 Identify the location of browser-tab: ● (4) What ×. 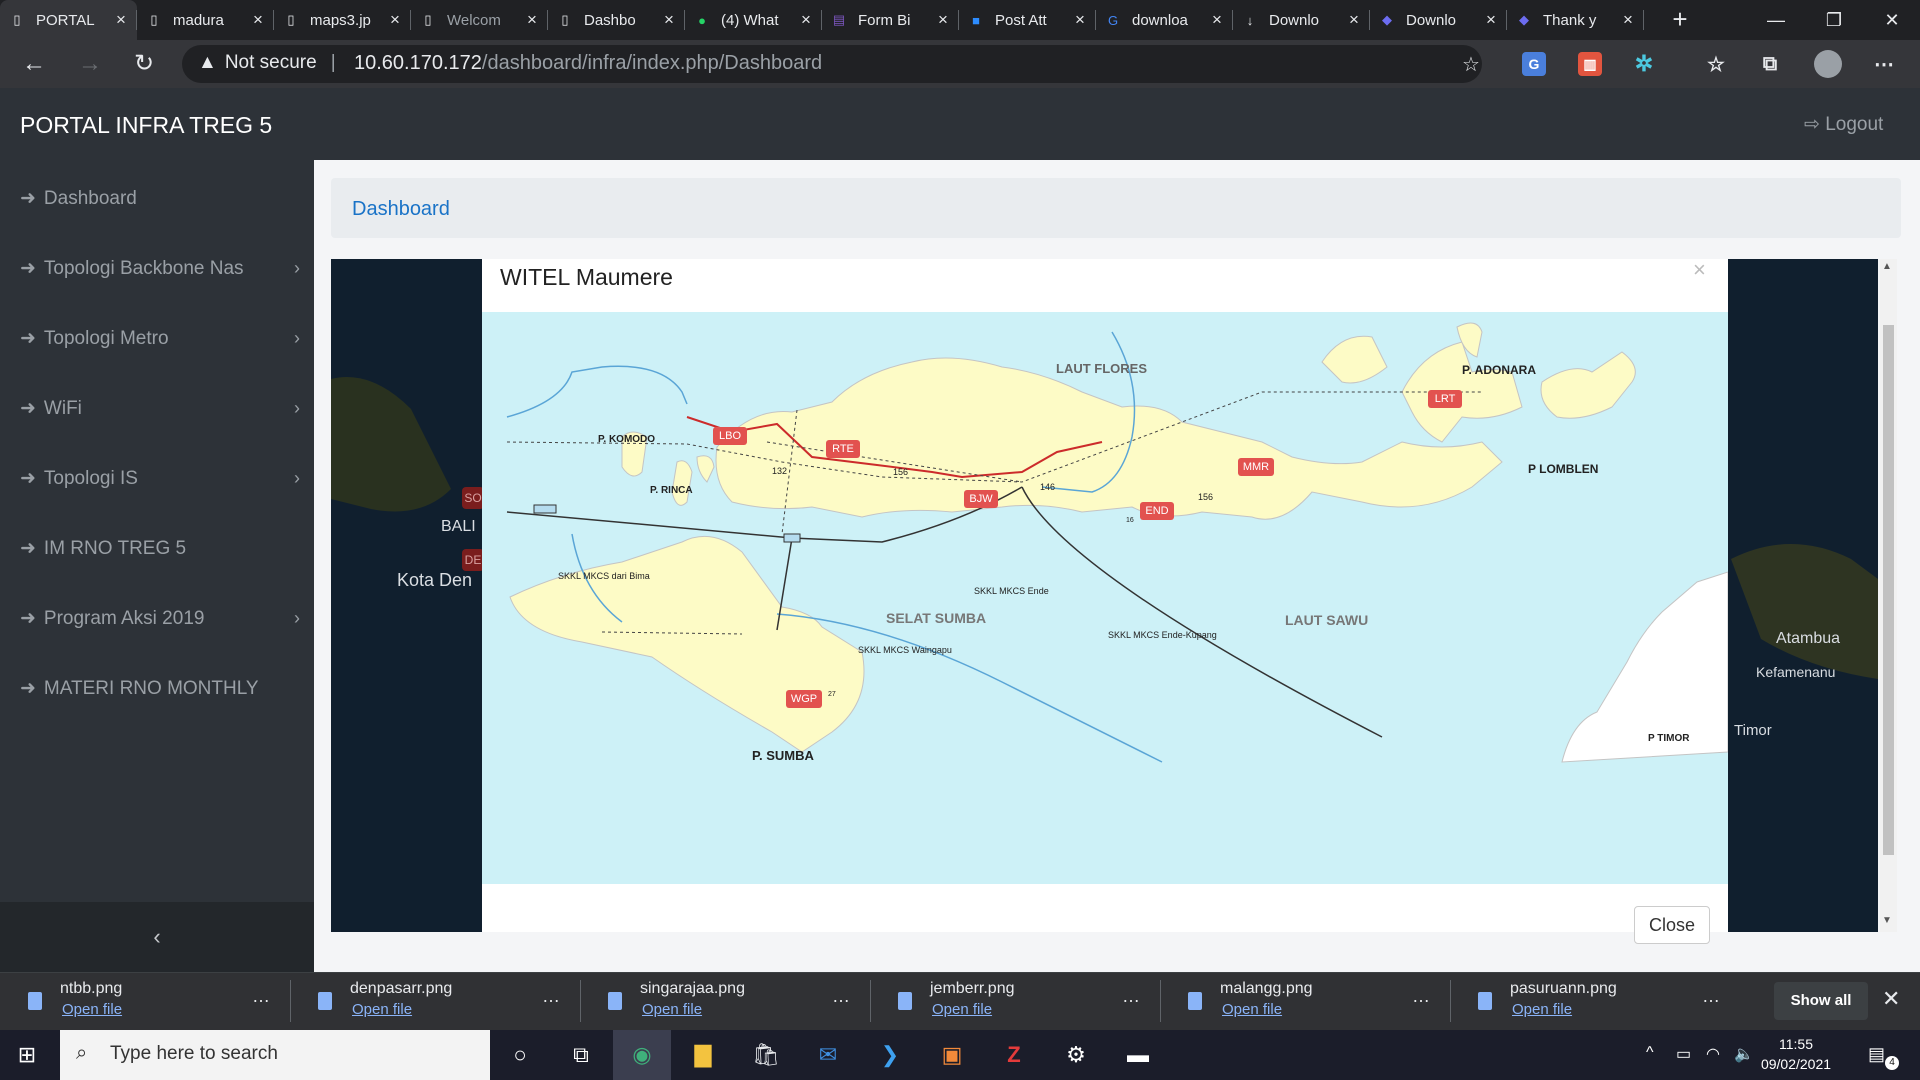
(753, 20).